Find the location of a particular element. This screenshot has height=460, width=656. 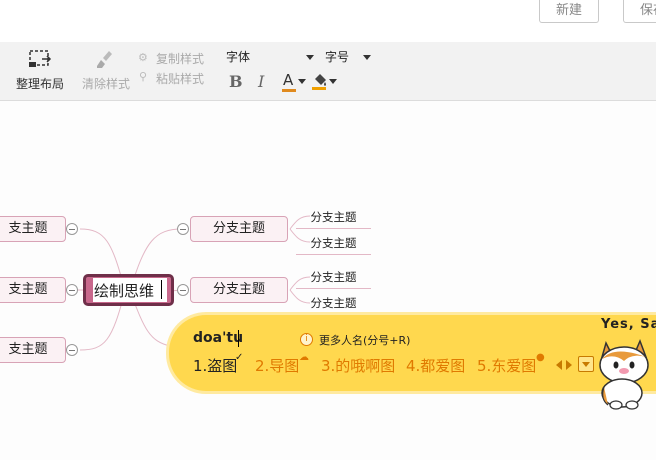

brush-icon is located at coordinates (104, 59).